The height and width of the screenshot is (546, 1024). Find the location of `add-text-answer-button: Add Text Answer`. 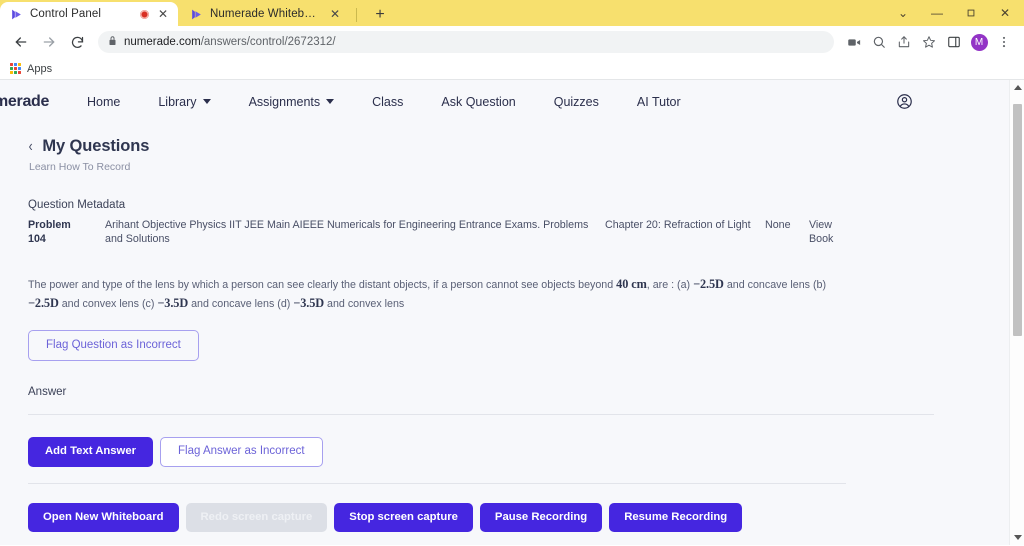

add-text-answer-button: Add Text Answer is located at coordinates (91, 451).